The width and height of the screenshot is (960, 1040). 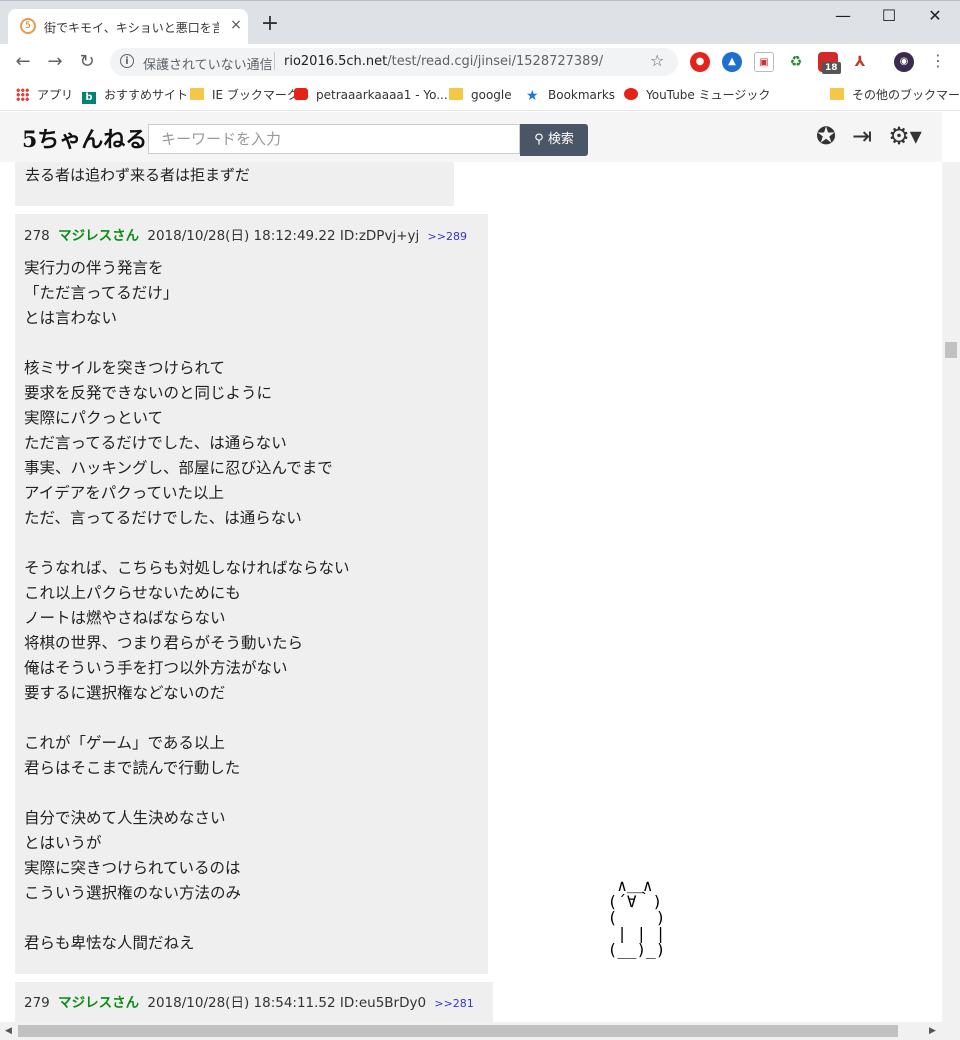 What do you see at coordinates (146, 95) in the screenshot?
I see `bookmark-label: おすすめサイト` at bounding box center [146, 95].